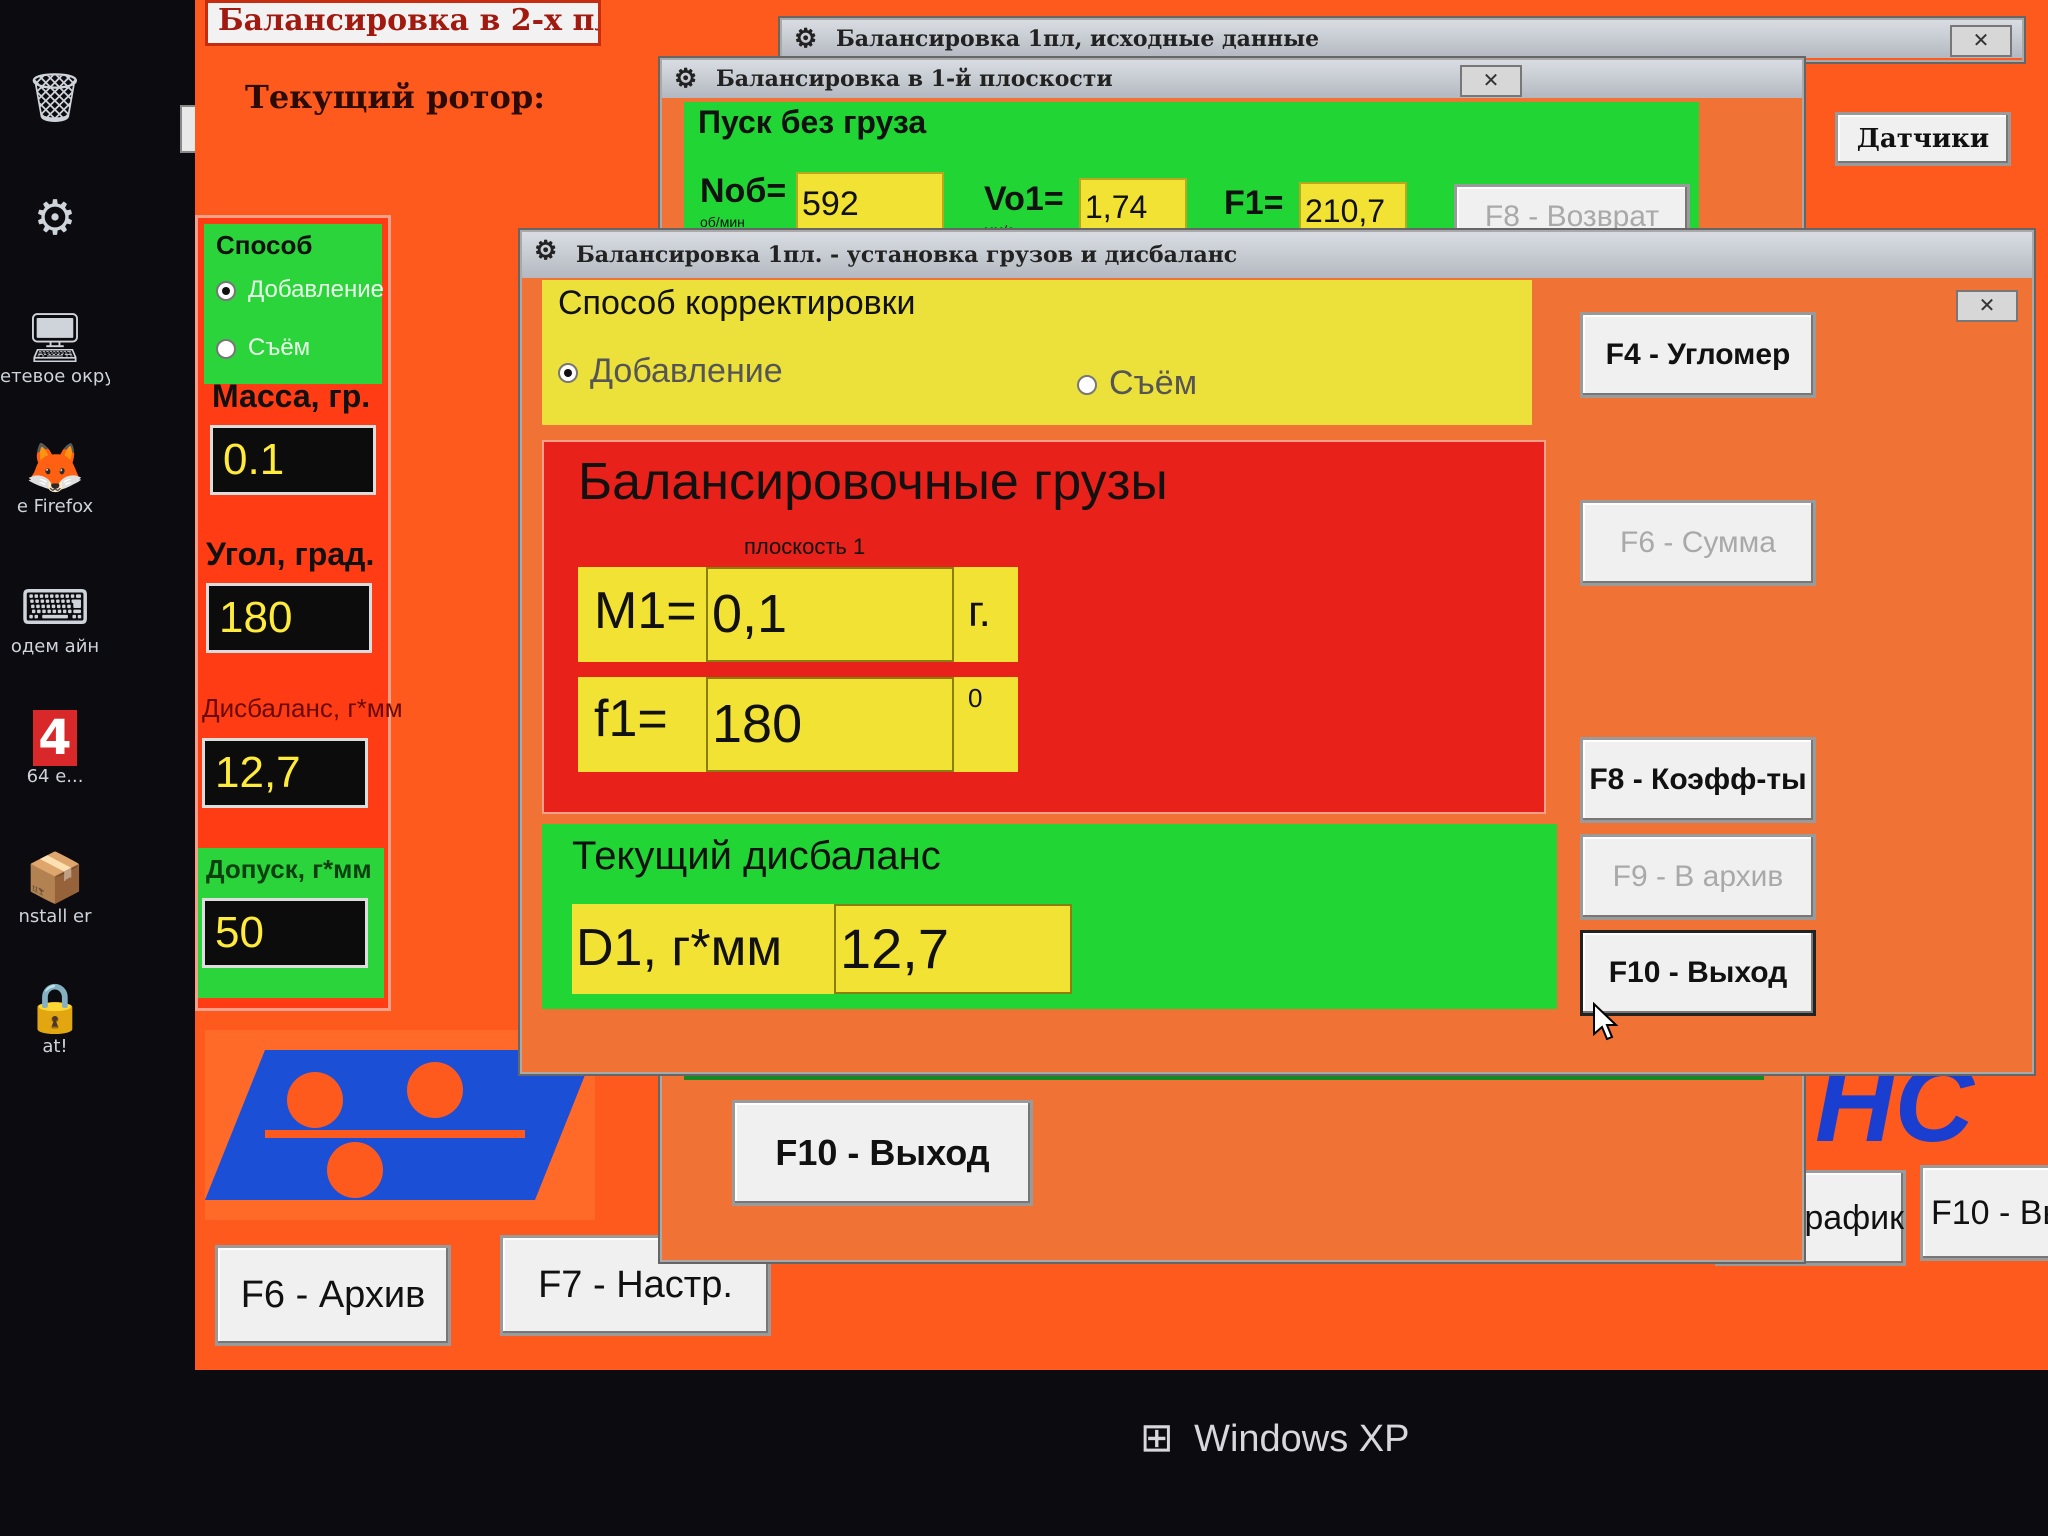 The height and width of the screenshot is (1536, 2048). What do you see at coordinates (333, 1295) in the screenshot?
I see `archive-button: F6 - Архив` at bounding box center [333, 1295].